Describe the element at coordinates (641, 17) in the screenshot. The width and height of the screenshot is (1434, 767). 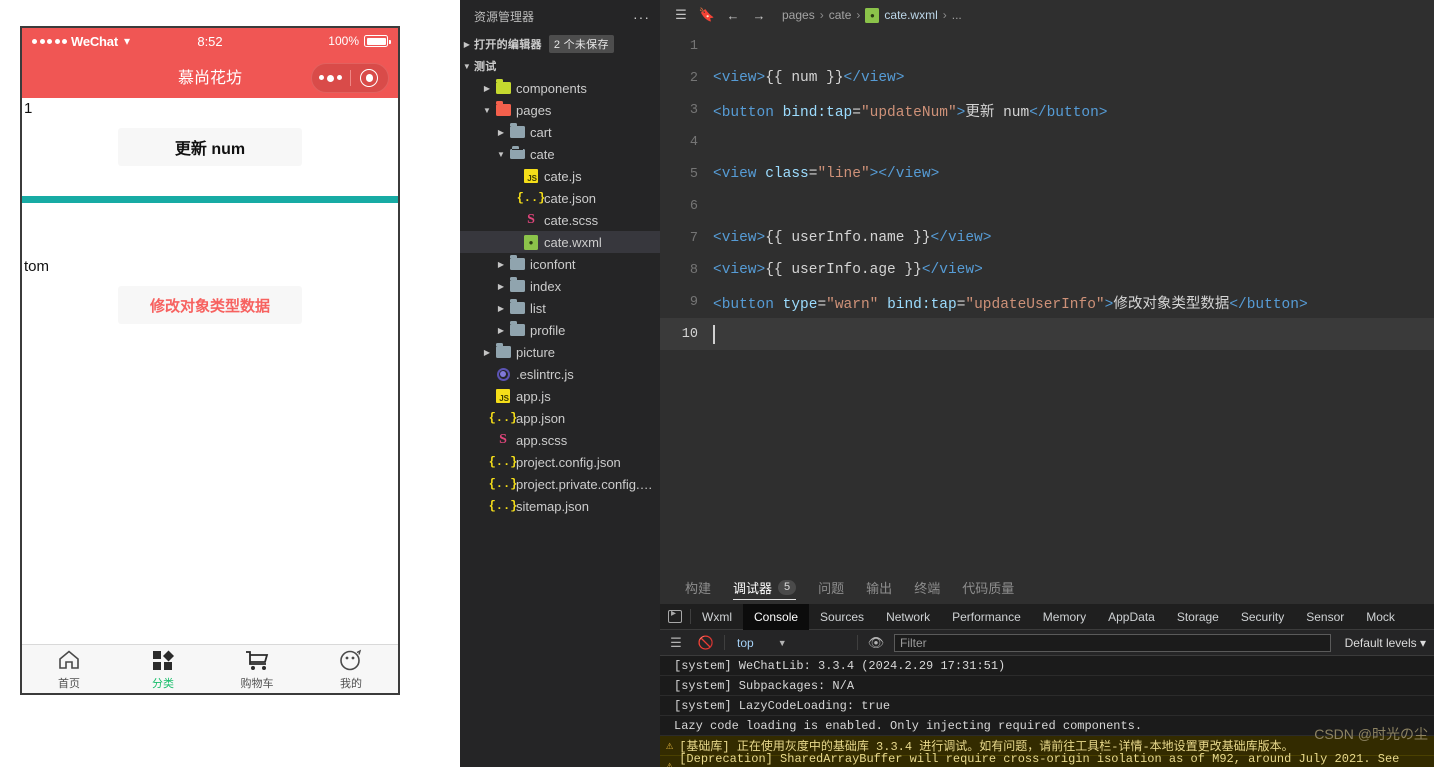
I see `ellipsis-icon: ···` at that location.